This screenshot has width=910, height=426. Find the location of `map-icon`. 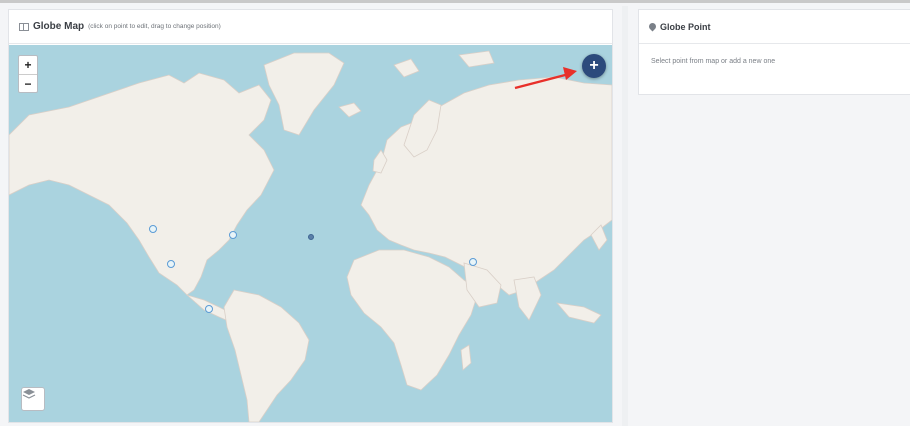

map-icon is located at coordinates (24, 26).